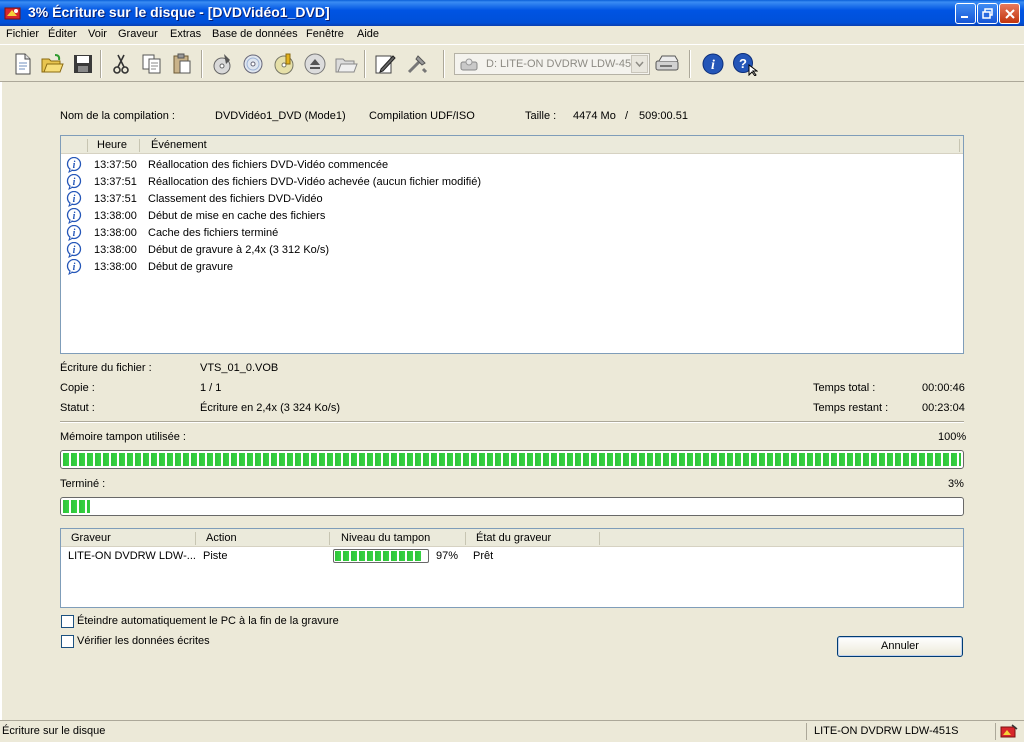 The width and height of the screenshot is (1024, 742). What do you see at coordinates (112, 145) in the screenshot?
I see `column-heure: Heure` at bounding box center [112, 145].